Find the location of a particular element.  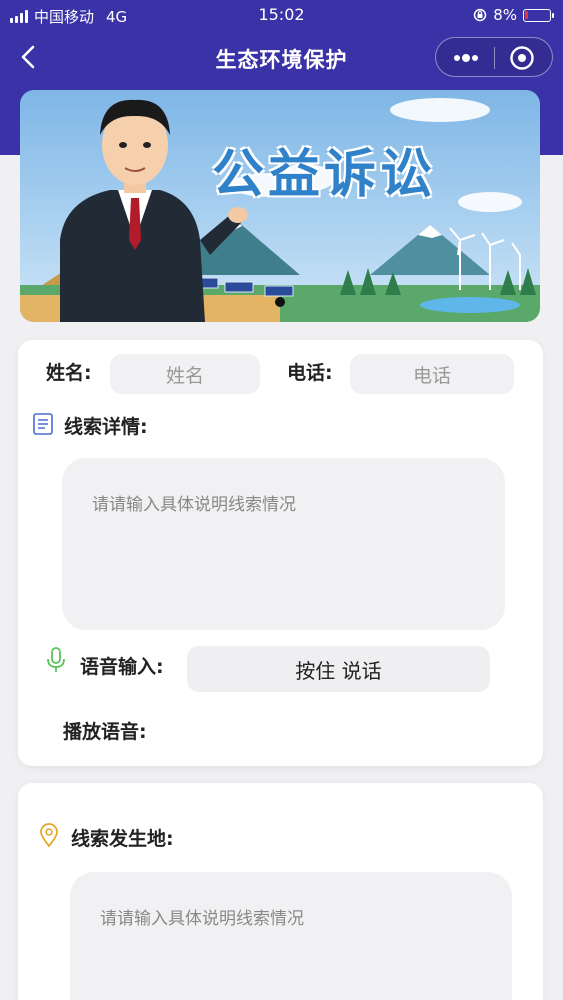

phone-input: 电话 is located at coordinates (432, 374).